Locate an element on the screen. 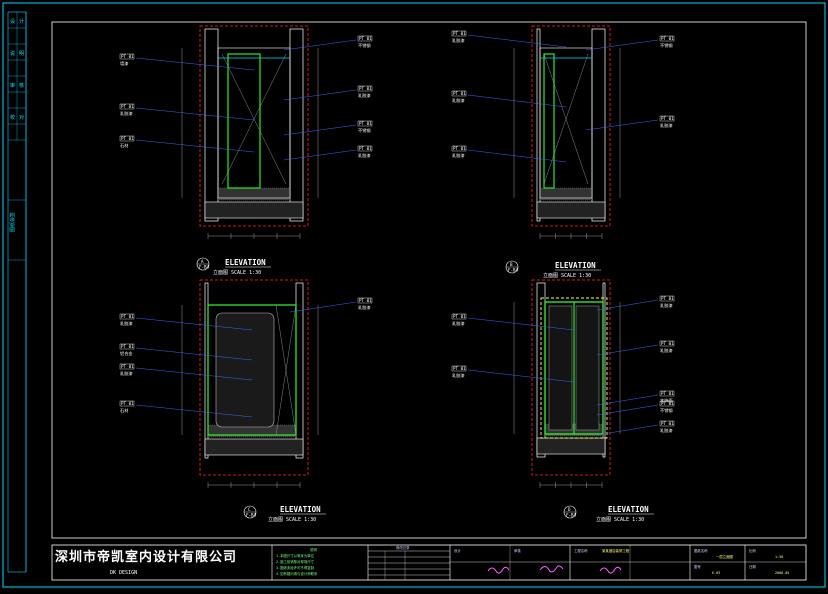  date-value: 2008.05 is located at coordinates (782, 573).